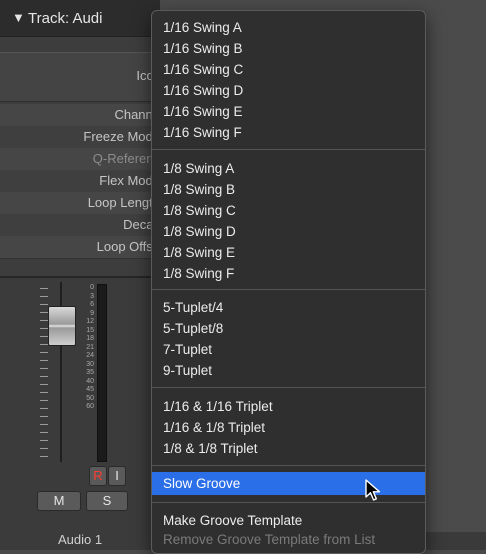  What do you see at coordinates (288, 252) in the screenshot?
I see `menu-item: 1/8 Swing E` at bounding box center [288, 252].